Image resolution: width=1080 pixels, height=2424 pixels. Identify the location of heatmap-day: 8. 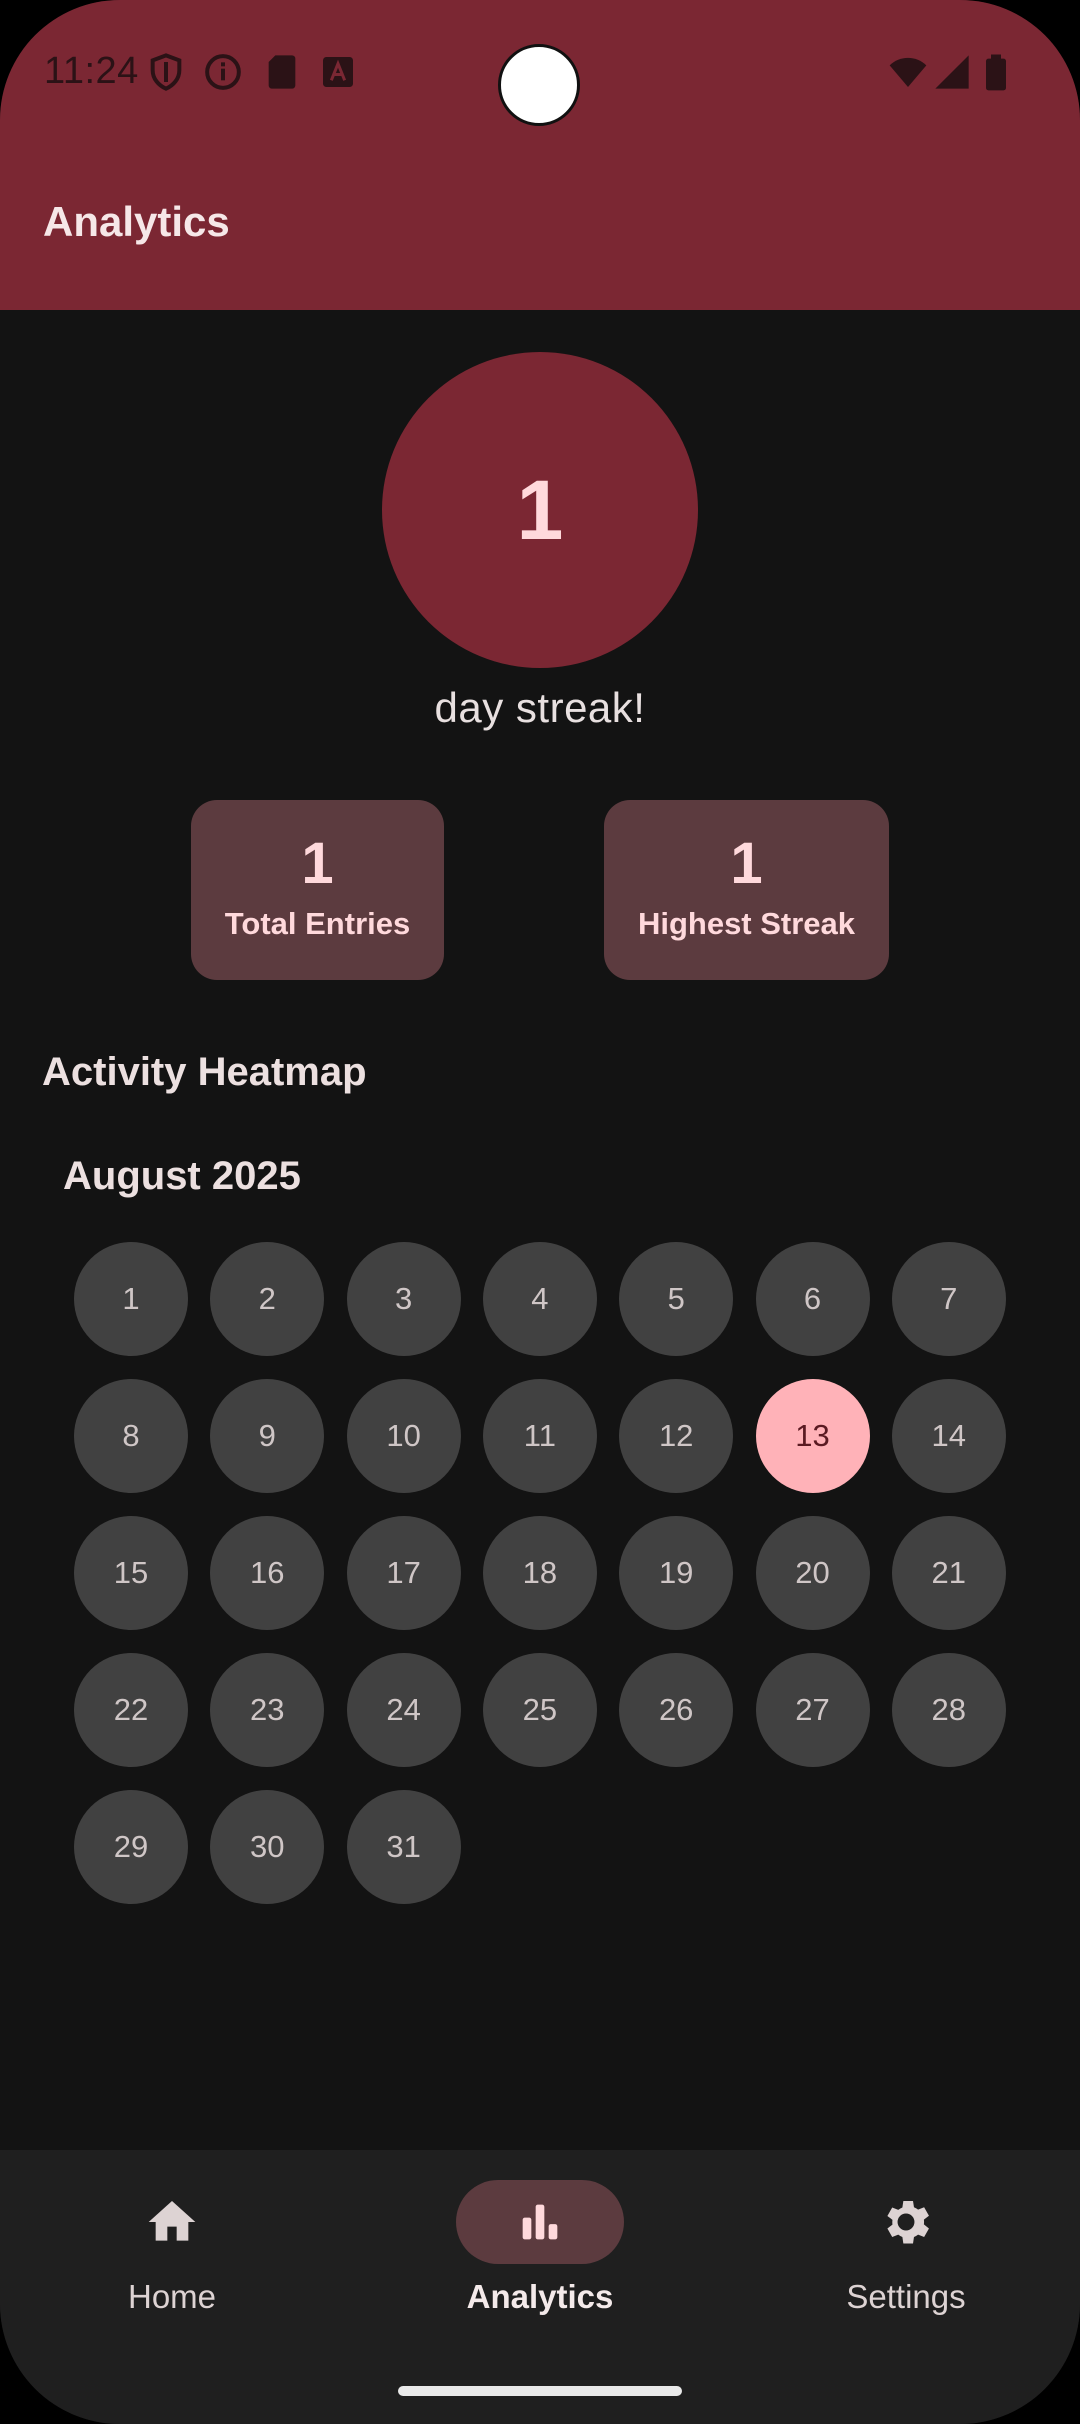
(131, 1436).